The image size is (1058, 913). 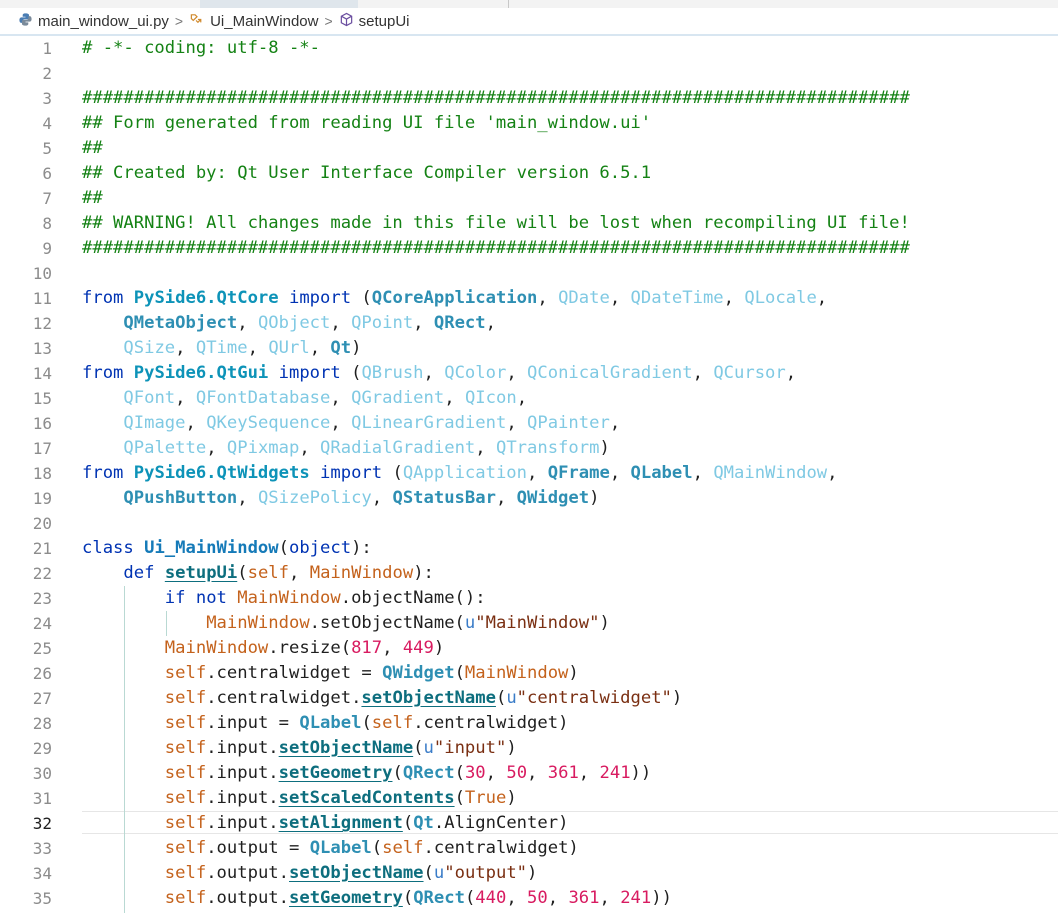 What do you see at coordinates (26, 298) in the screenshot?
I see `line-number: 11` at bounding box center [26, 298].